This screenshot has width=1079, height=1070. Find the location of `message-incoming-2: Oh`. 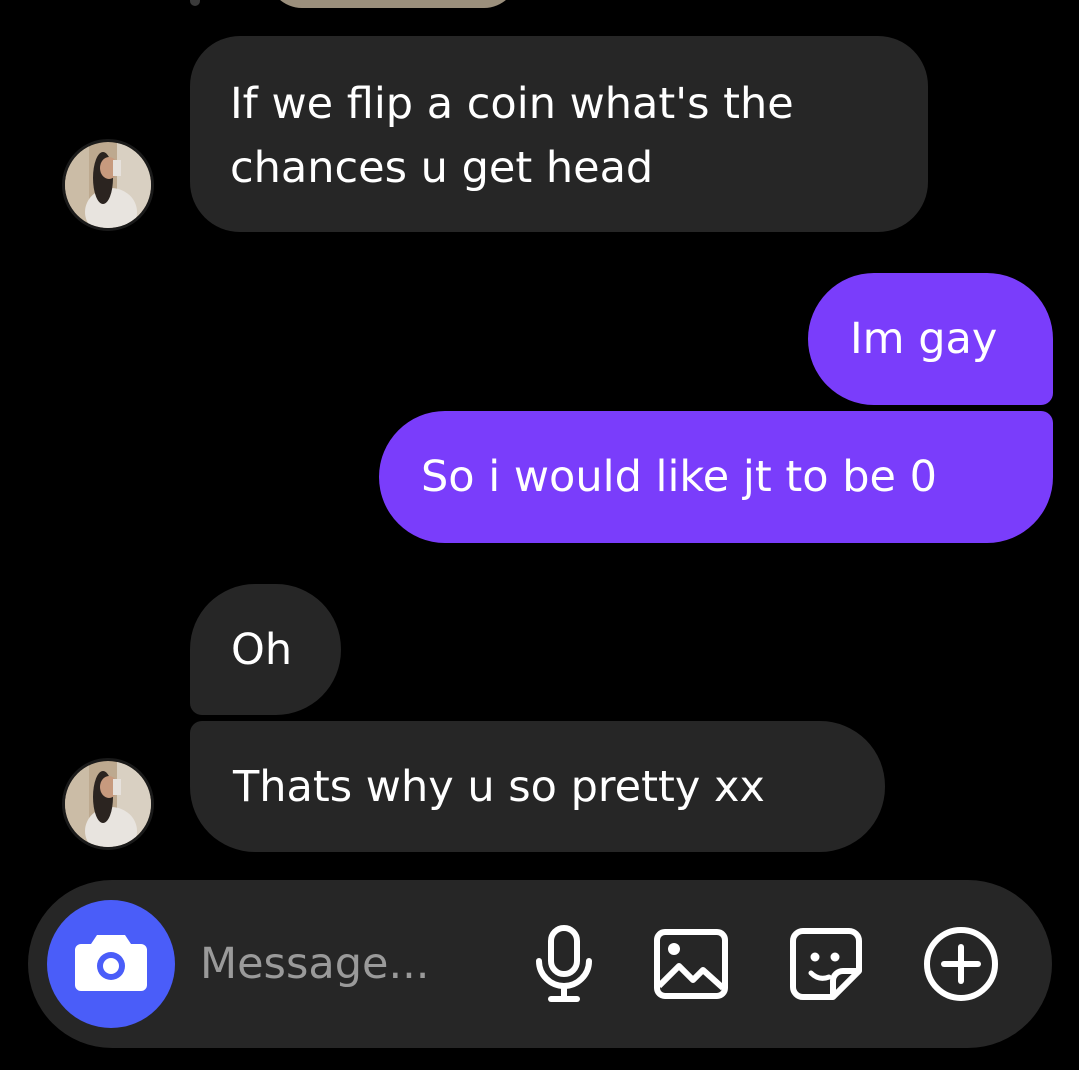

message-incoming-2: Oh is located at coordinates (265, 649).